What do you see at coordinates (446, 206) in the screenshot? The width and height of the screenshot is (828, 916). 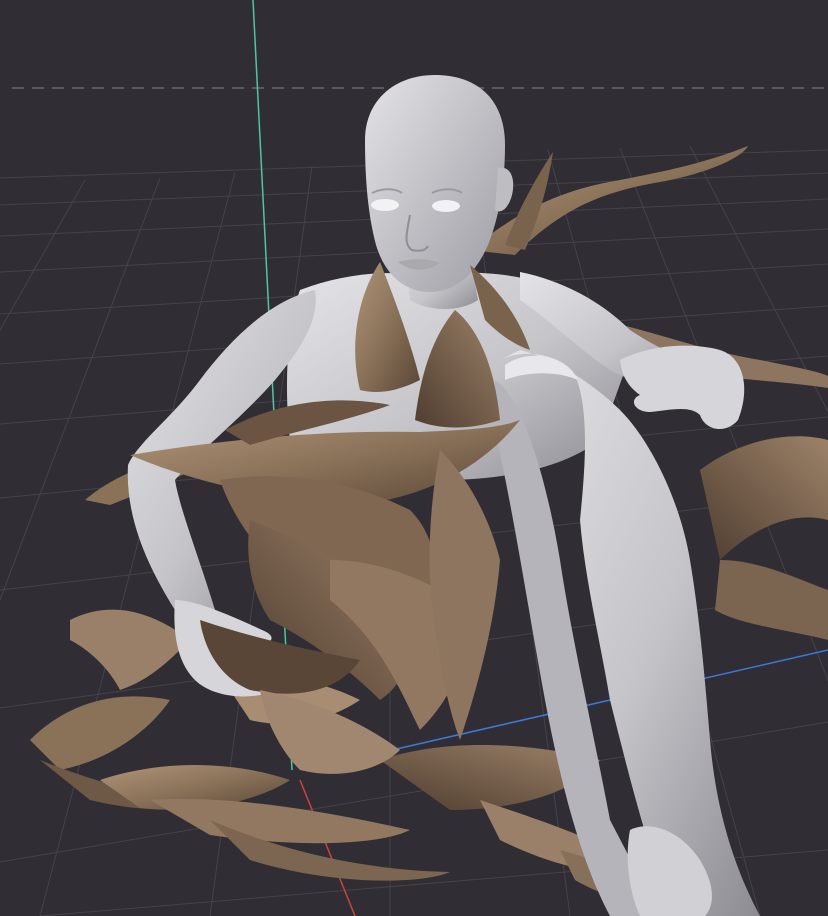 I see `right-eye` at bounding box center [446, 206].